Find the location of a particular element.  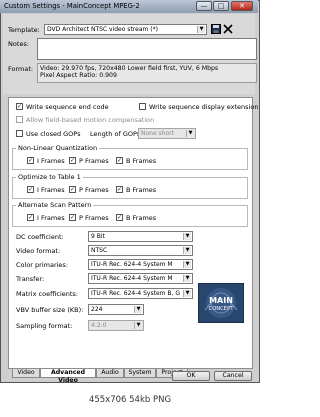

mainconcept-logo: MAIN CONCEPT is located at coordinates (221, 303).